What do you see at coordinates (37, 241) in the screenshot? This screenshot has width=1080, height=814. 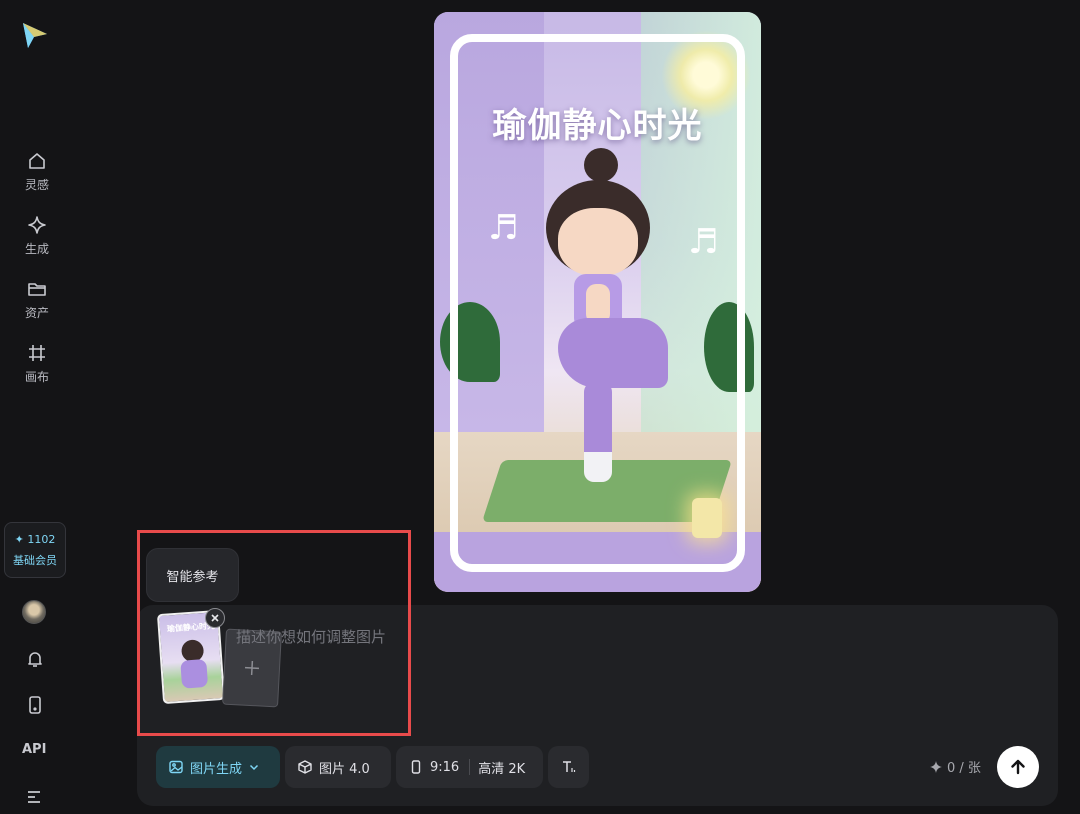 I see `nav-generate: 生成` at bounding box center [37, 241].